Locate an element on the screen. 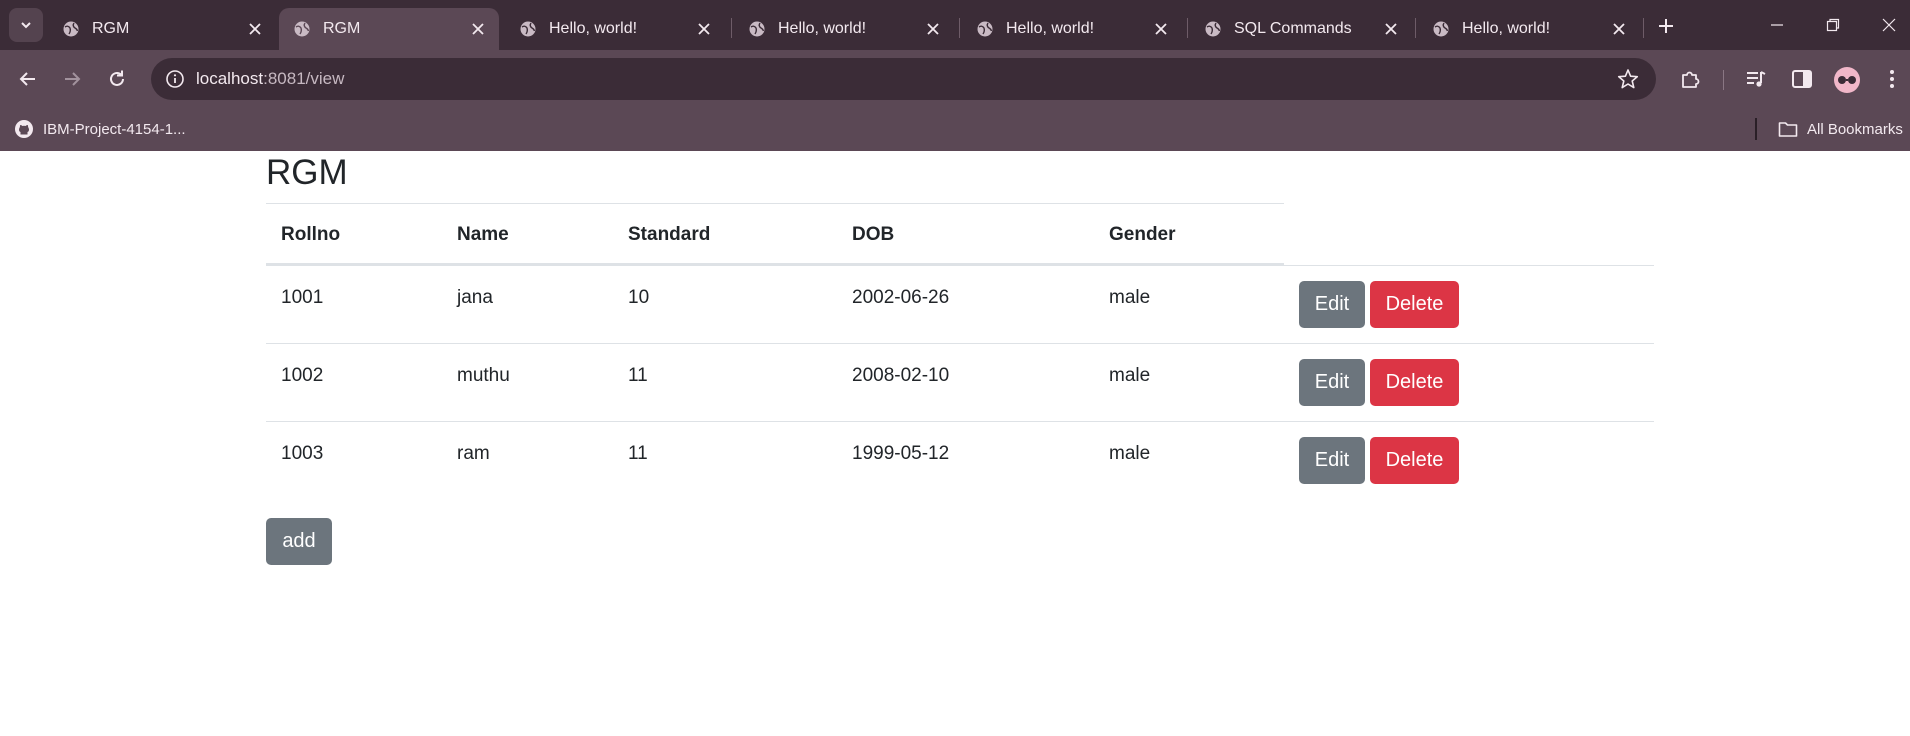 Image resolution: width=1910 pixels, height=736 pixels. plus-icon is located at coordinates (1666, 26).